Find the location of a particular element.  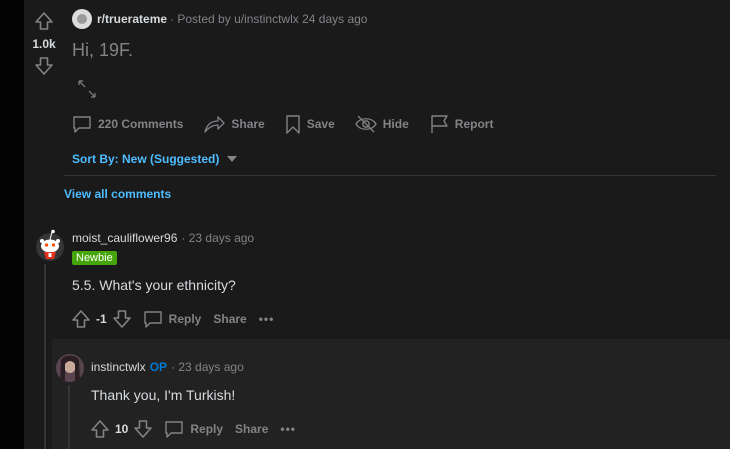

op-badge: OP is located at coordinates (158, 367).